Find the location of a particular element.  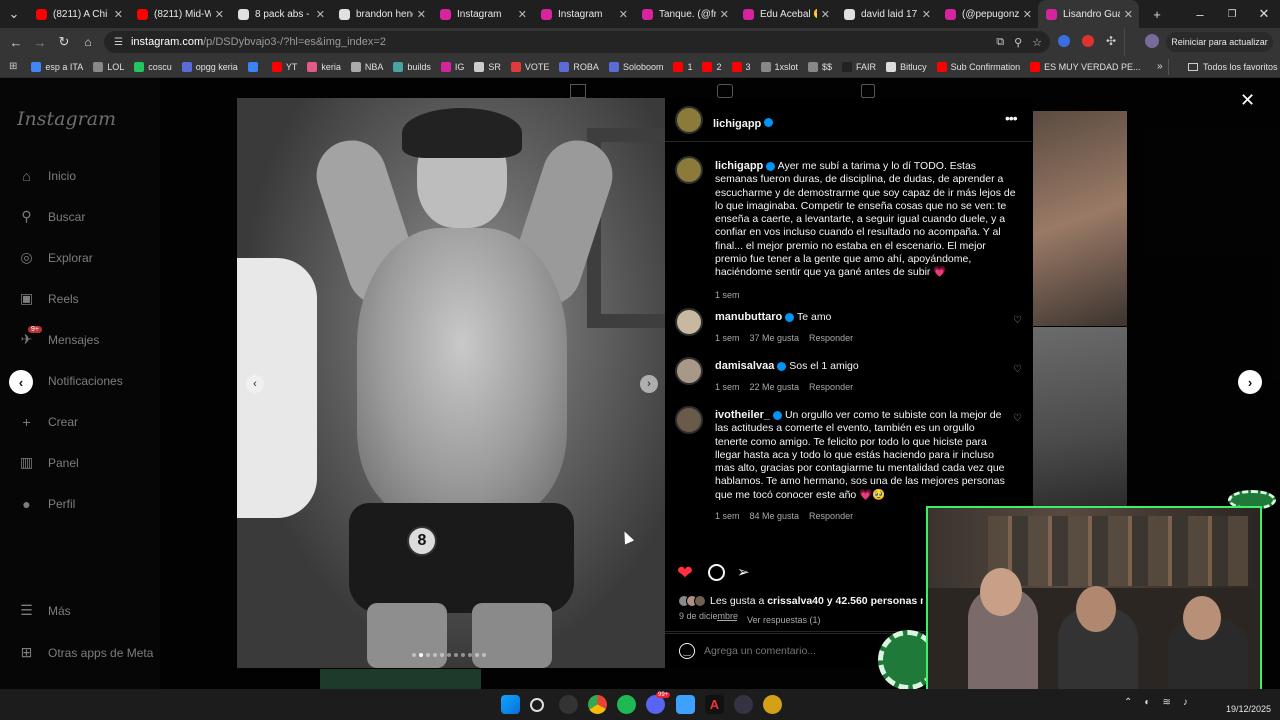

bookmark-item: Sub Confirmation is located at coordinates (978, 66).